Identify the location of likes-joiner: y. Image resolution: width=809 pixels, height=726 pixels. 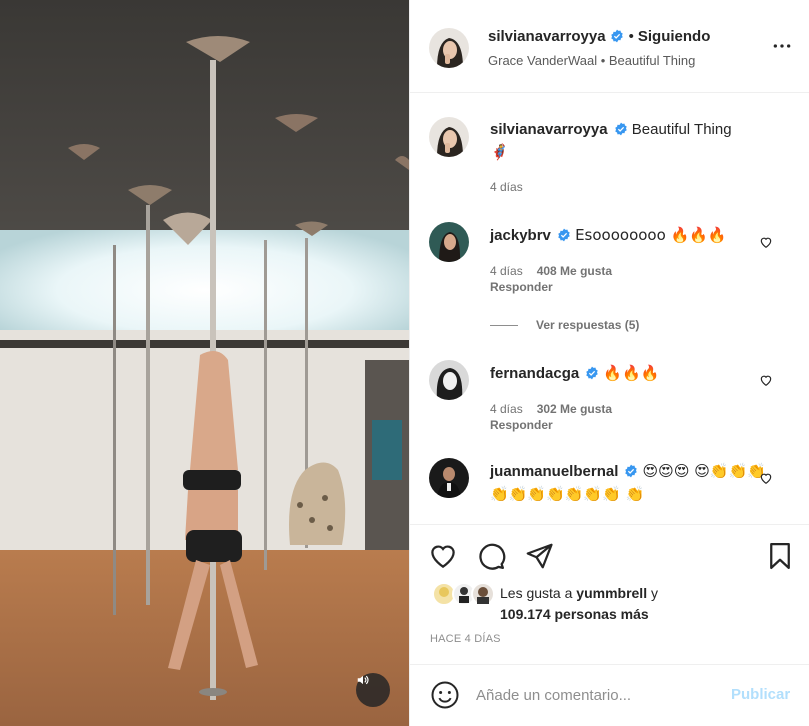
(654, 593).